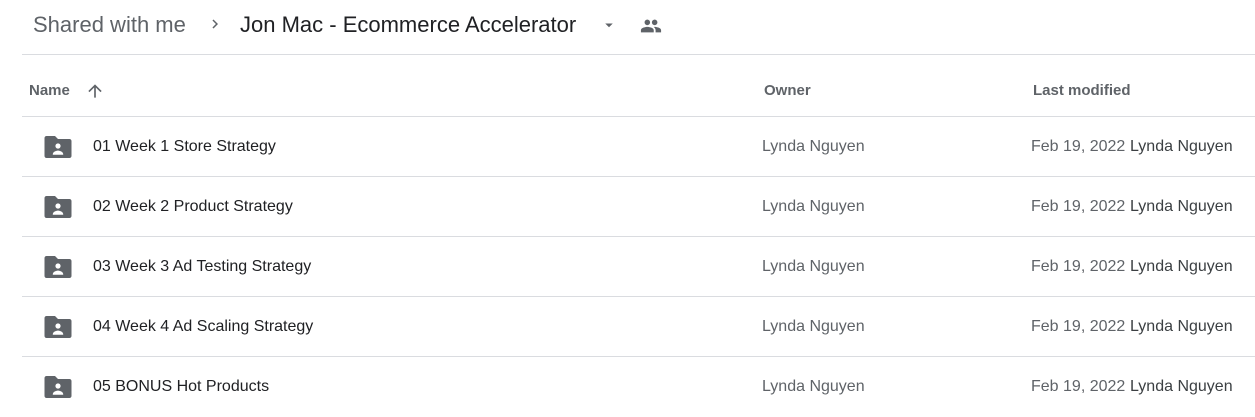 The image size is (1255, 417). What do you see at coordinates (184, 146) in the screenshot?
I see `file-name: 01 Week 1 Store Strategy` at bounding box center [184, 146].